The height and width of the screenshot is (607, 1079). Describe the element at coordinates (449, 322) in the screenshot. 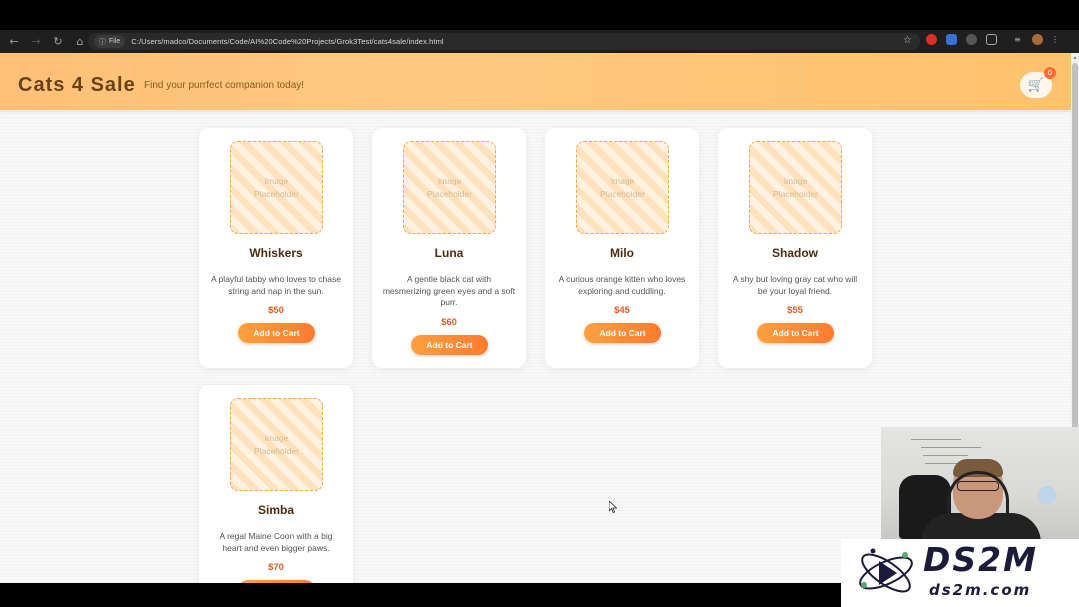

I see `cat-price: $60` at that location.